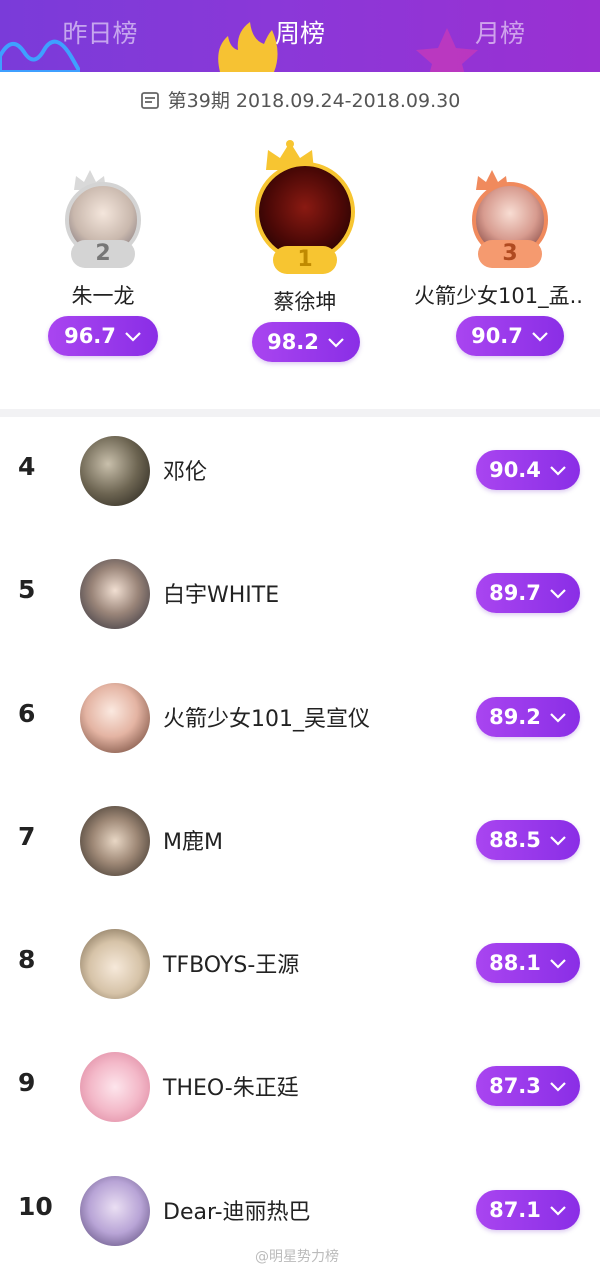 This screenshot has width=600, height=1274. I want to click on rank-number: 4, so click(27, 466).